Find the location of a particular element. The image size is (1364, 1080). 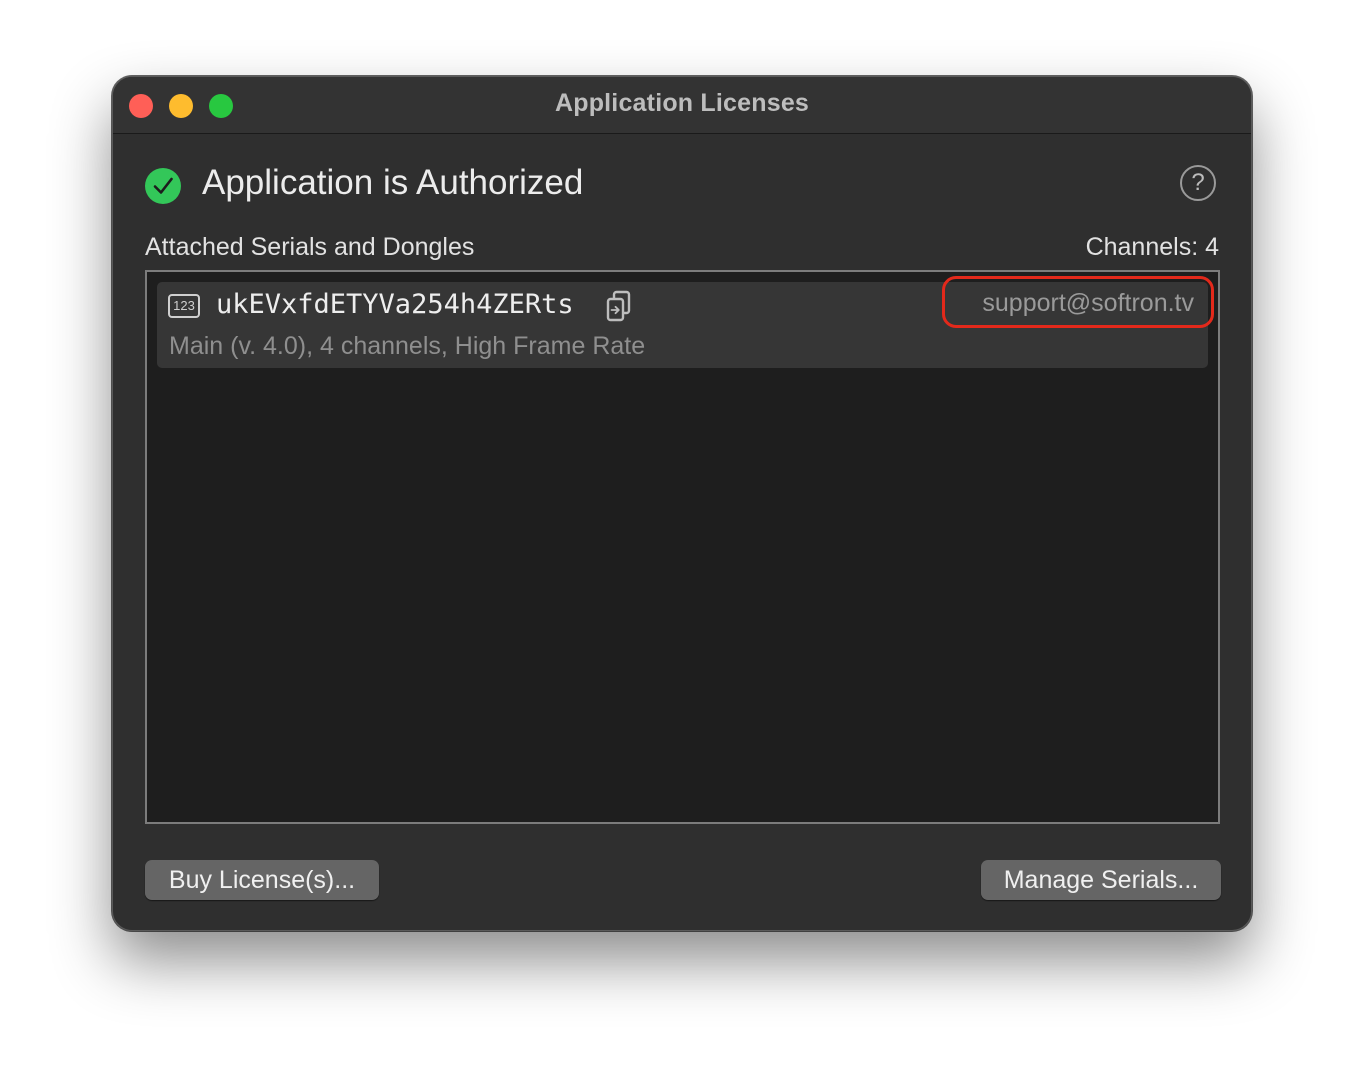

help-button: ? is located at coordinates (1198, 183).